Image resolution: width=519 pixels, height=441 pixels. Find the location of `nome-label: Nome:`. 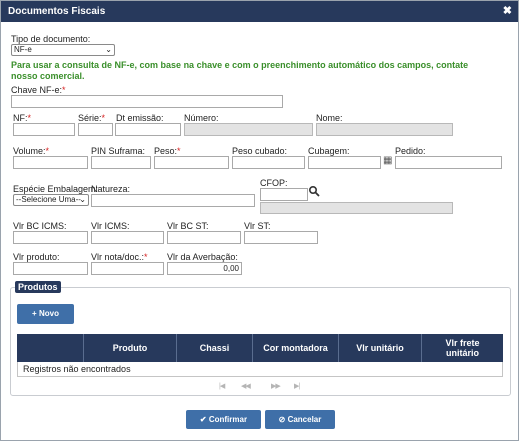

nome-label: Nome: is located at coordinates (329, 118).